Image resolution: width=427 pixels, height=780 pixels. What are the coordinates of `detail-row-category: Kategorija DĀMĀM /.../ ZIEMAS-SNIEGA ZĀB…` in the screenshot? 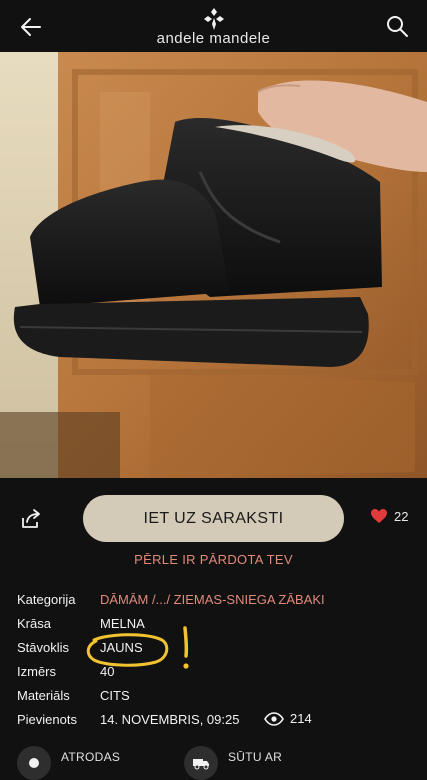 It's located at (217, 604).